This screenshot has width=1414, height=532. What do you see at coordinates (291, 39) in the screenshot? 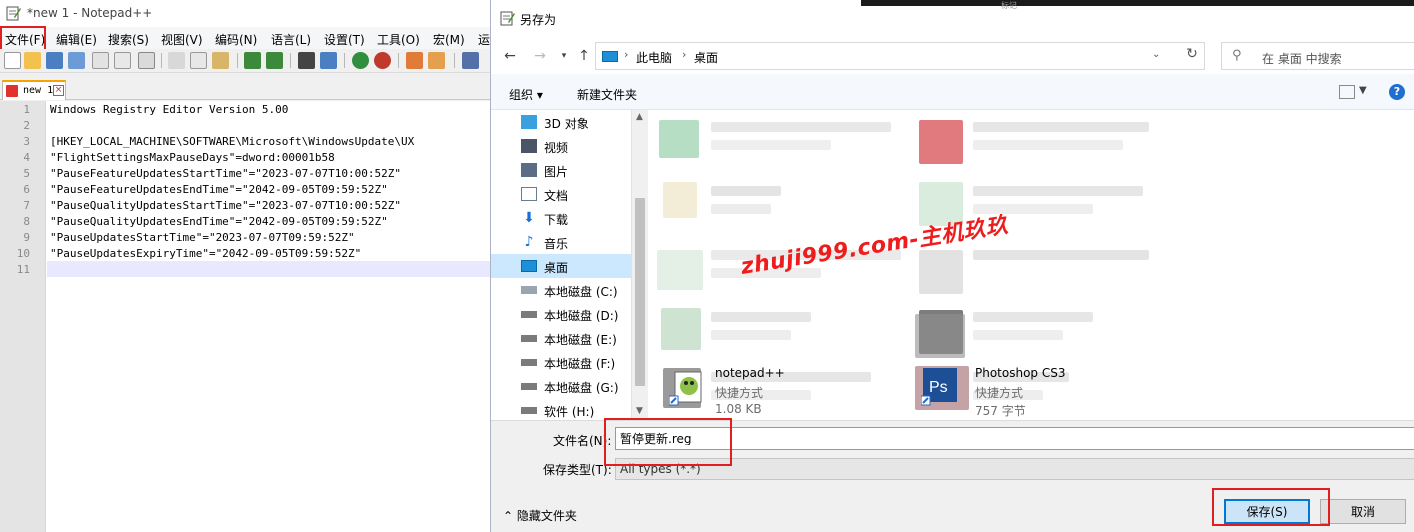
I see `menu-language: 语言(L)` at bounding box center [291, 39].